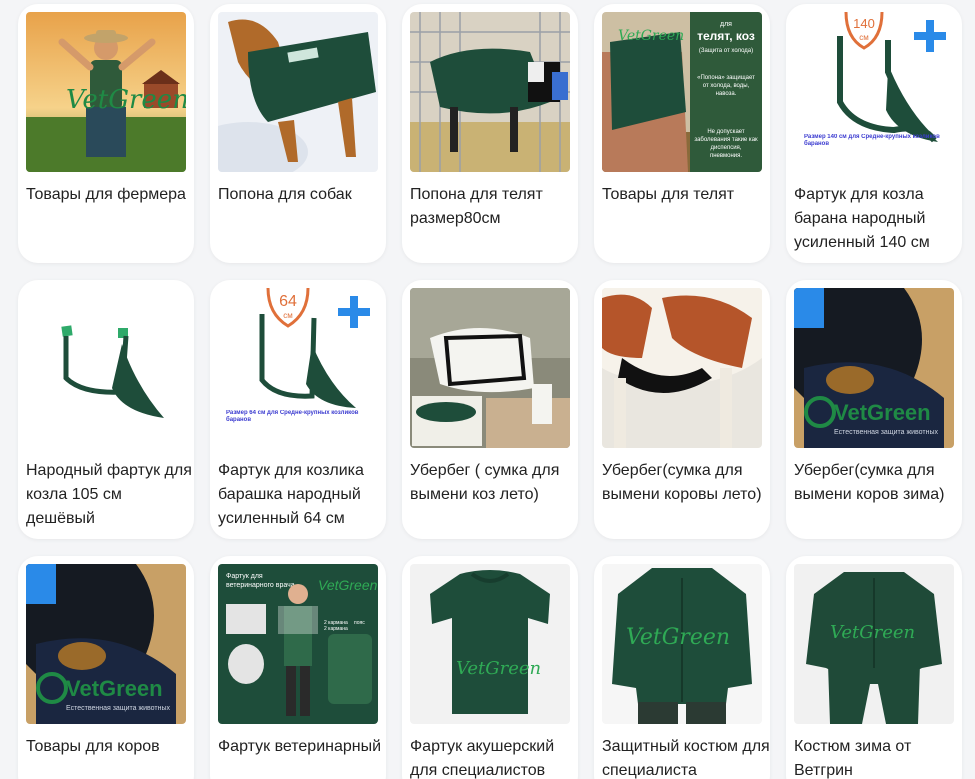 Image resolution: width=975 pixels, height=779 pixels. I want to click on svg-text: ветеринарного врача, so click(260, 585).